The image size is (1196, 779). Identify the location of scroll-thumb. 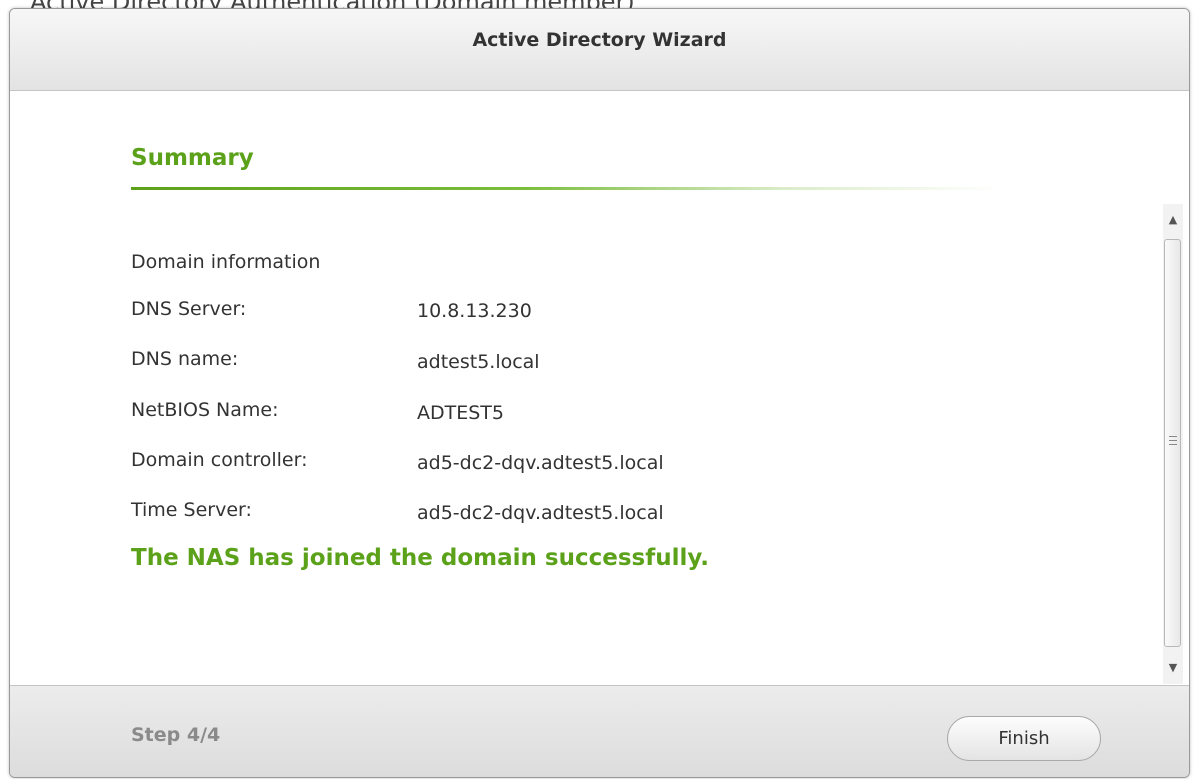
(1172, 443).